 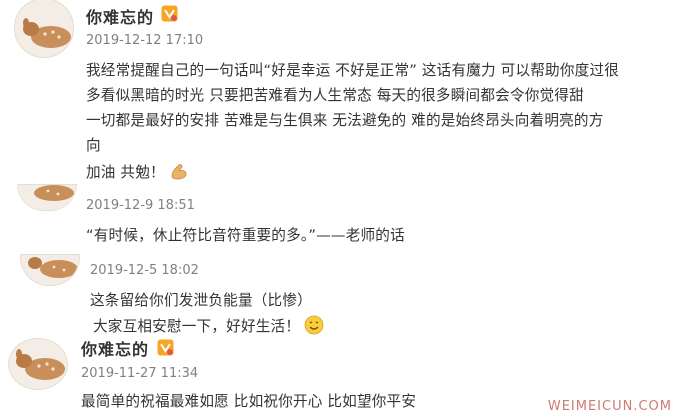 What do you see at coordinates (145, 40) in the screenshot?
I see `comment-timestamp: 2019-12-12 17:10` at bounding box center [145, 40].